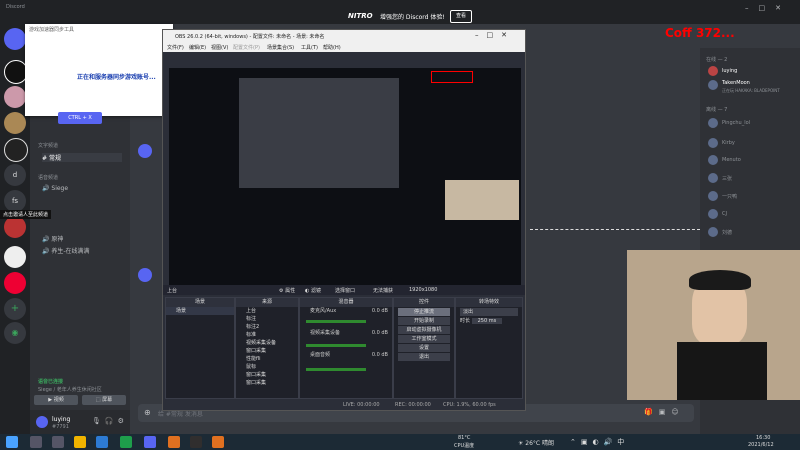 Image resolution: width=800 pixels, height=450 pixels. What do you see at coordinates (753, 124) in the screenshot?
I see `member-offline: Pingchu_lol` at bounding box center [753, 124].